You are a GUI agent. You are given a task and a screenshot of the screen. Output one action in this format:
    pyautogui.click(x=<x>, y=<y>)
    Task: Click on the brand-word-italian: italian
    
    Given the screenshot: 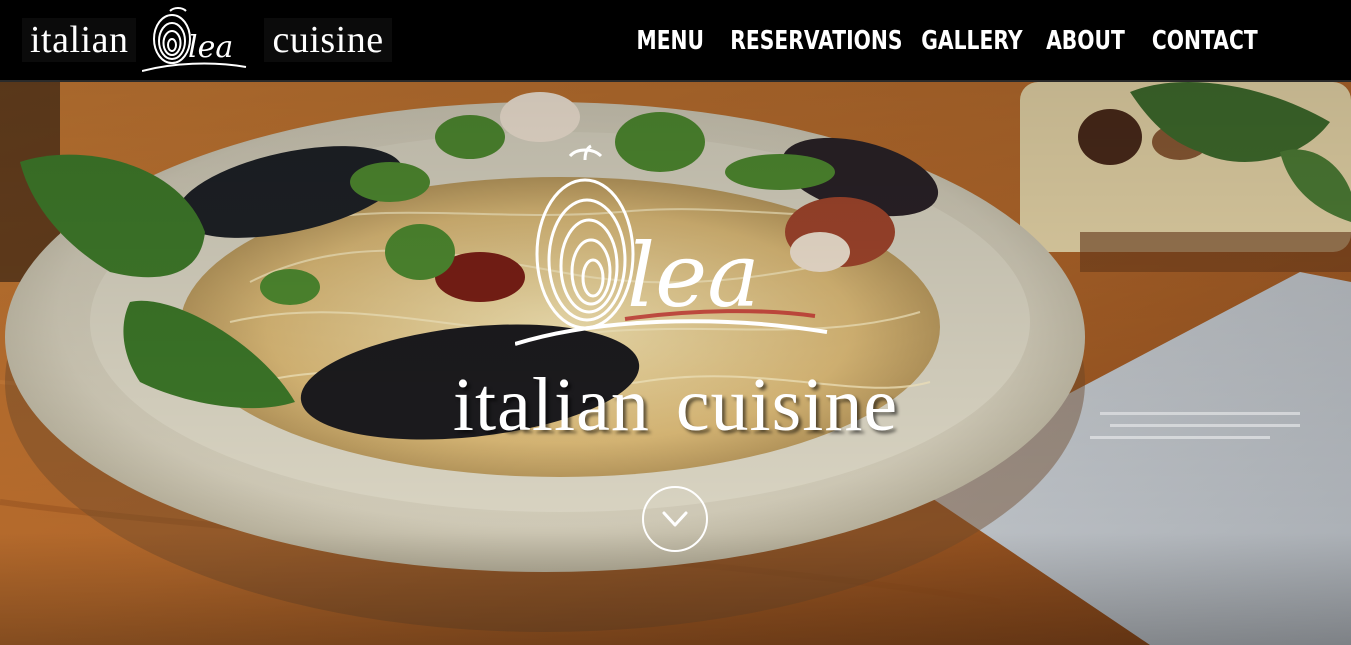 What is the action you would take?
    pyautogui.click(x=79, y=40)
    